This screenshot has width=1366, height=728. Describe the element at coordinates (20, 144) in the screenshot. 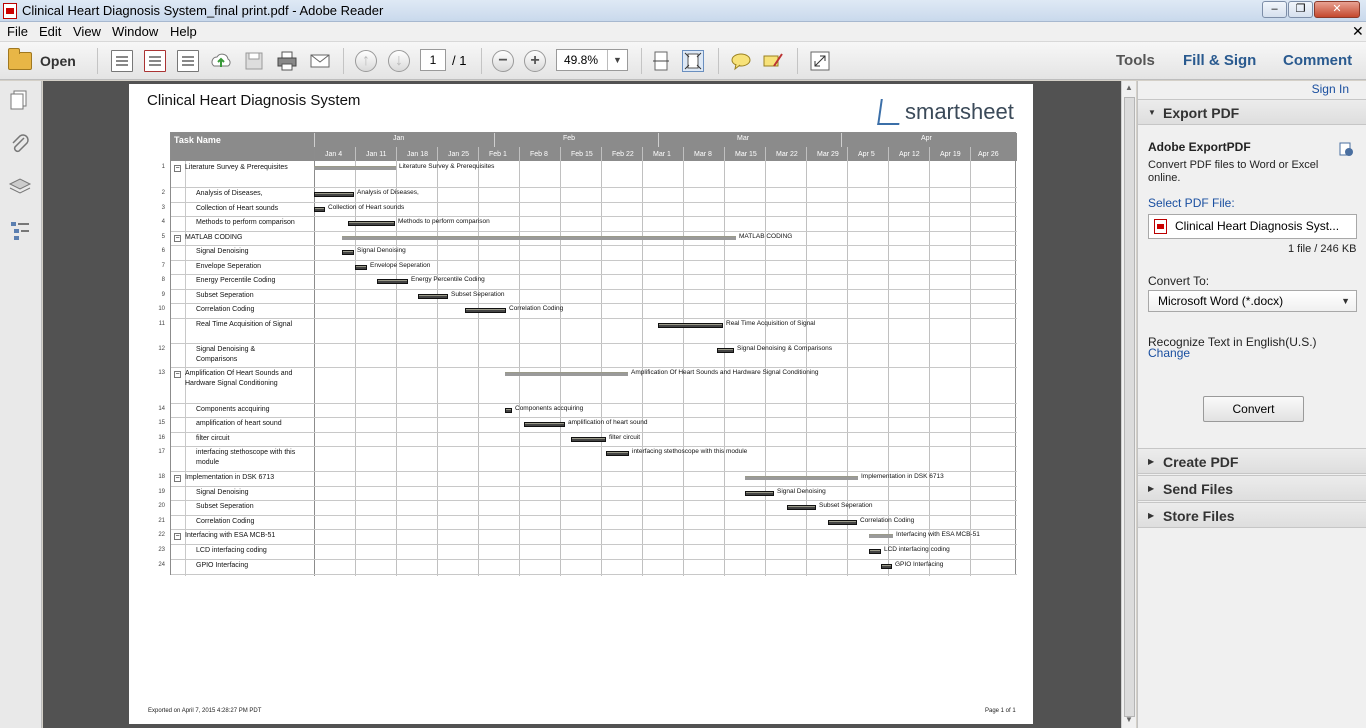

I see `attachments-icon` at that location.